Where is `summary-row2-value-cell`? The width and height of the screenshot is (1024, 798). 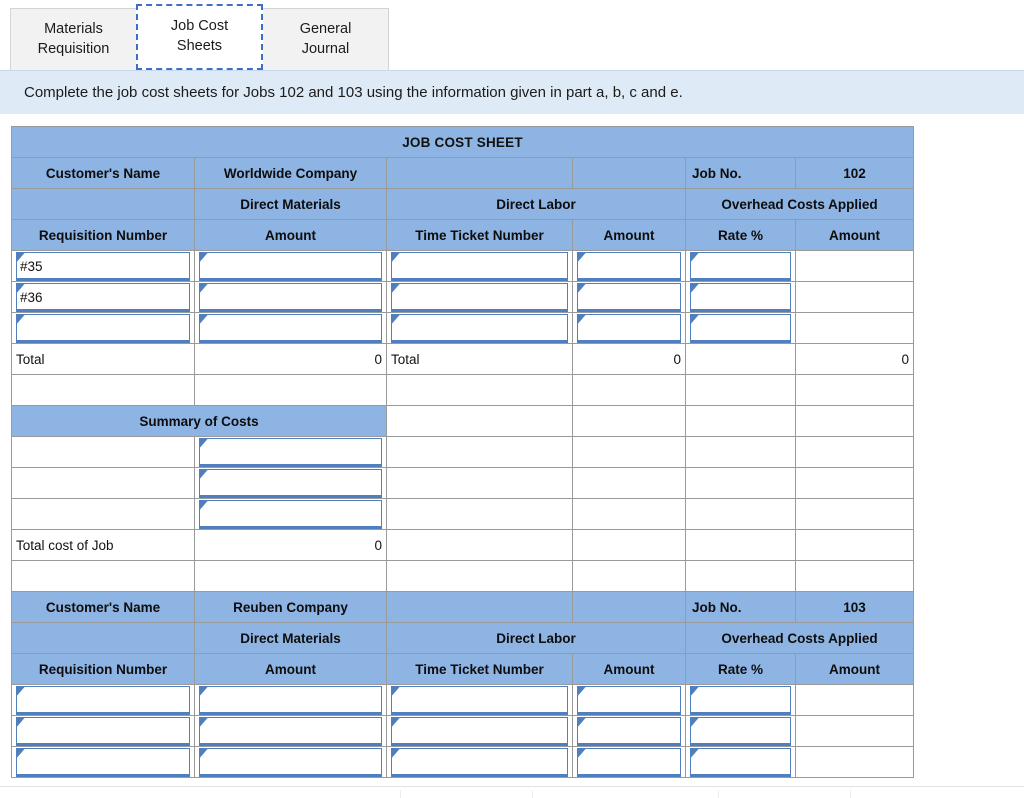
summary-row2-value-cell is located at coordinates (290, 514).